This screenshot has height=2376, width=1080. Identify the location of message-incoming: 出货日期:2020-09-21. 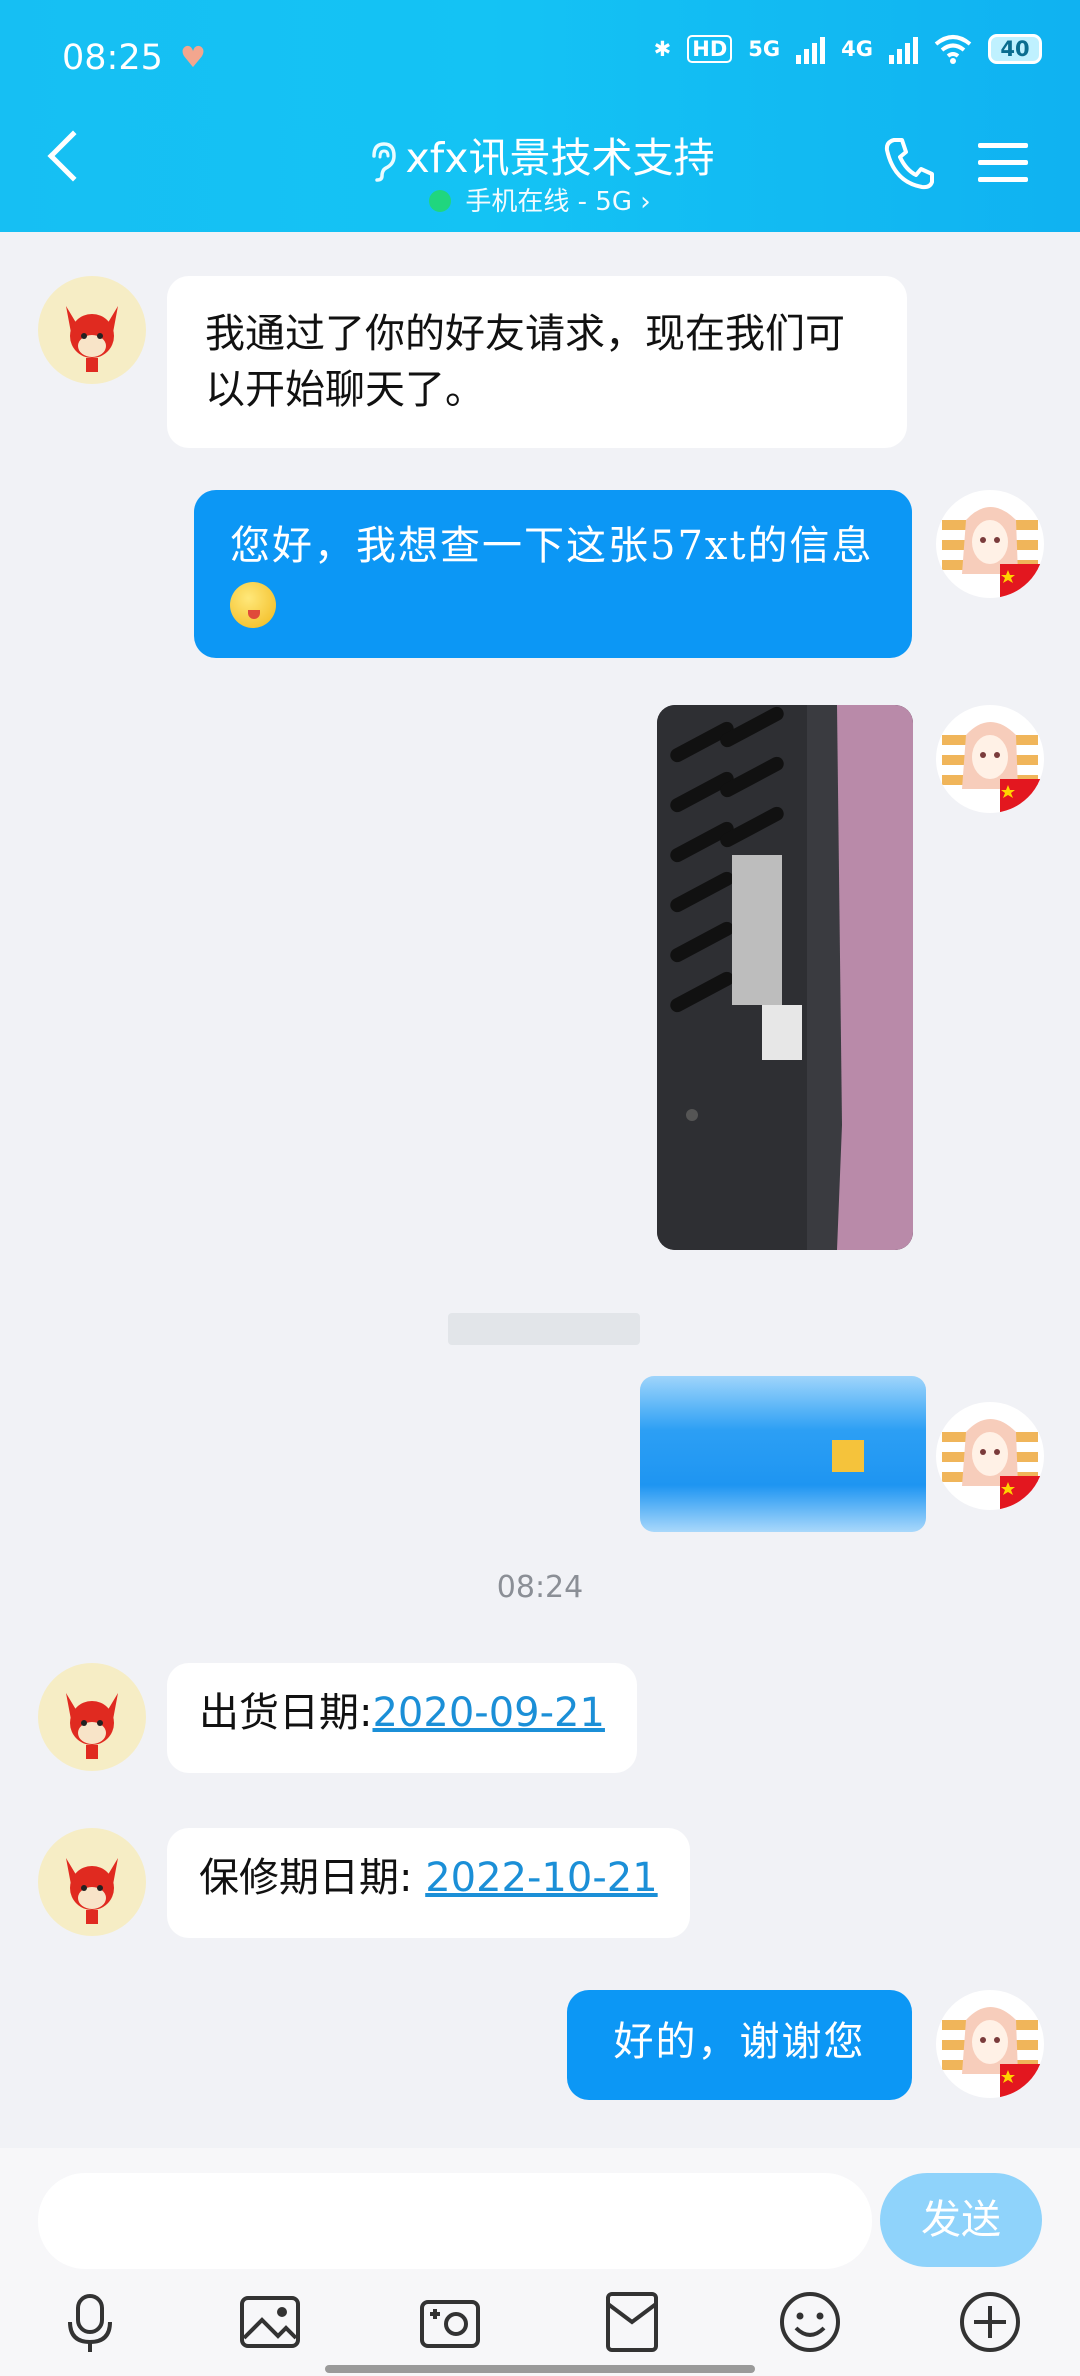
(402, 1718).